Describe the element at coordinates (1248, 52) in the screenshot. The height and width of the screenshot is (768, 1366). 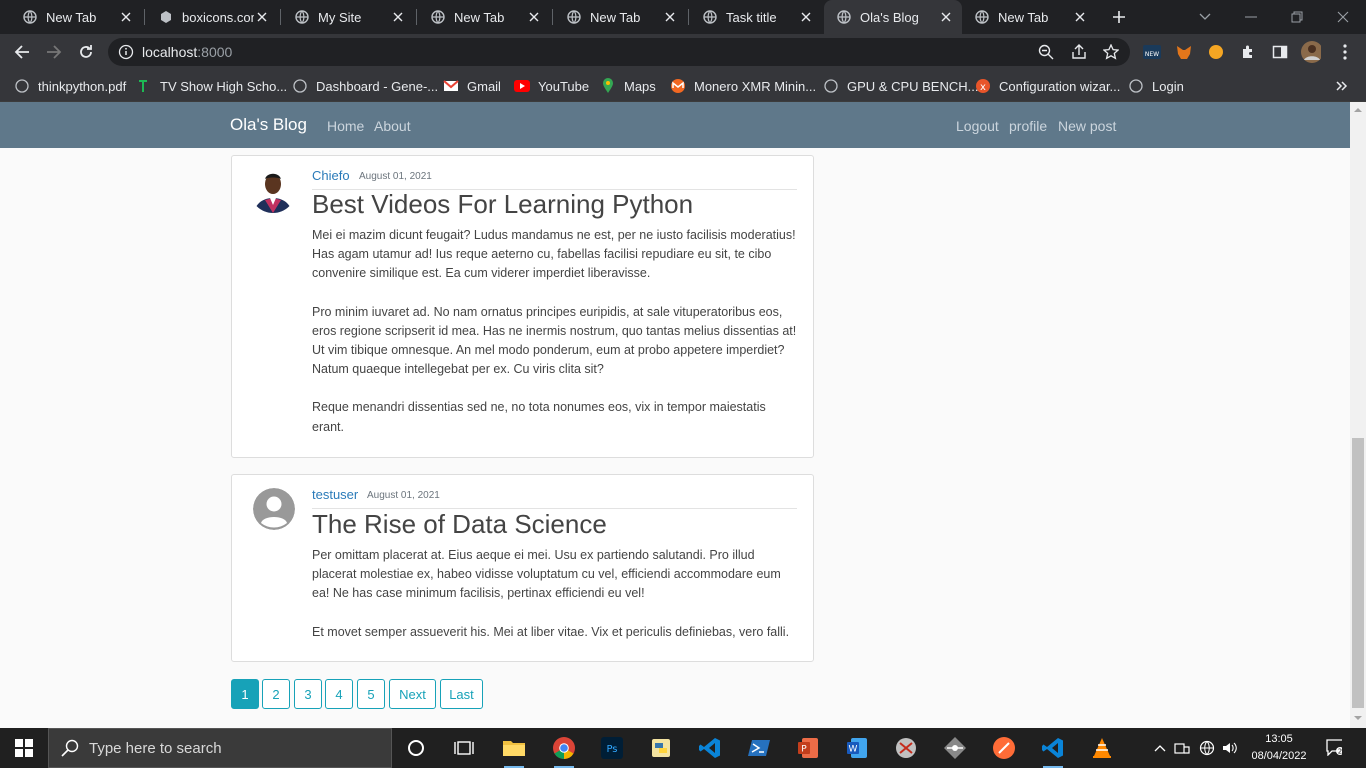
I see `extensions-puzzle-icon` at that location.